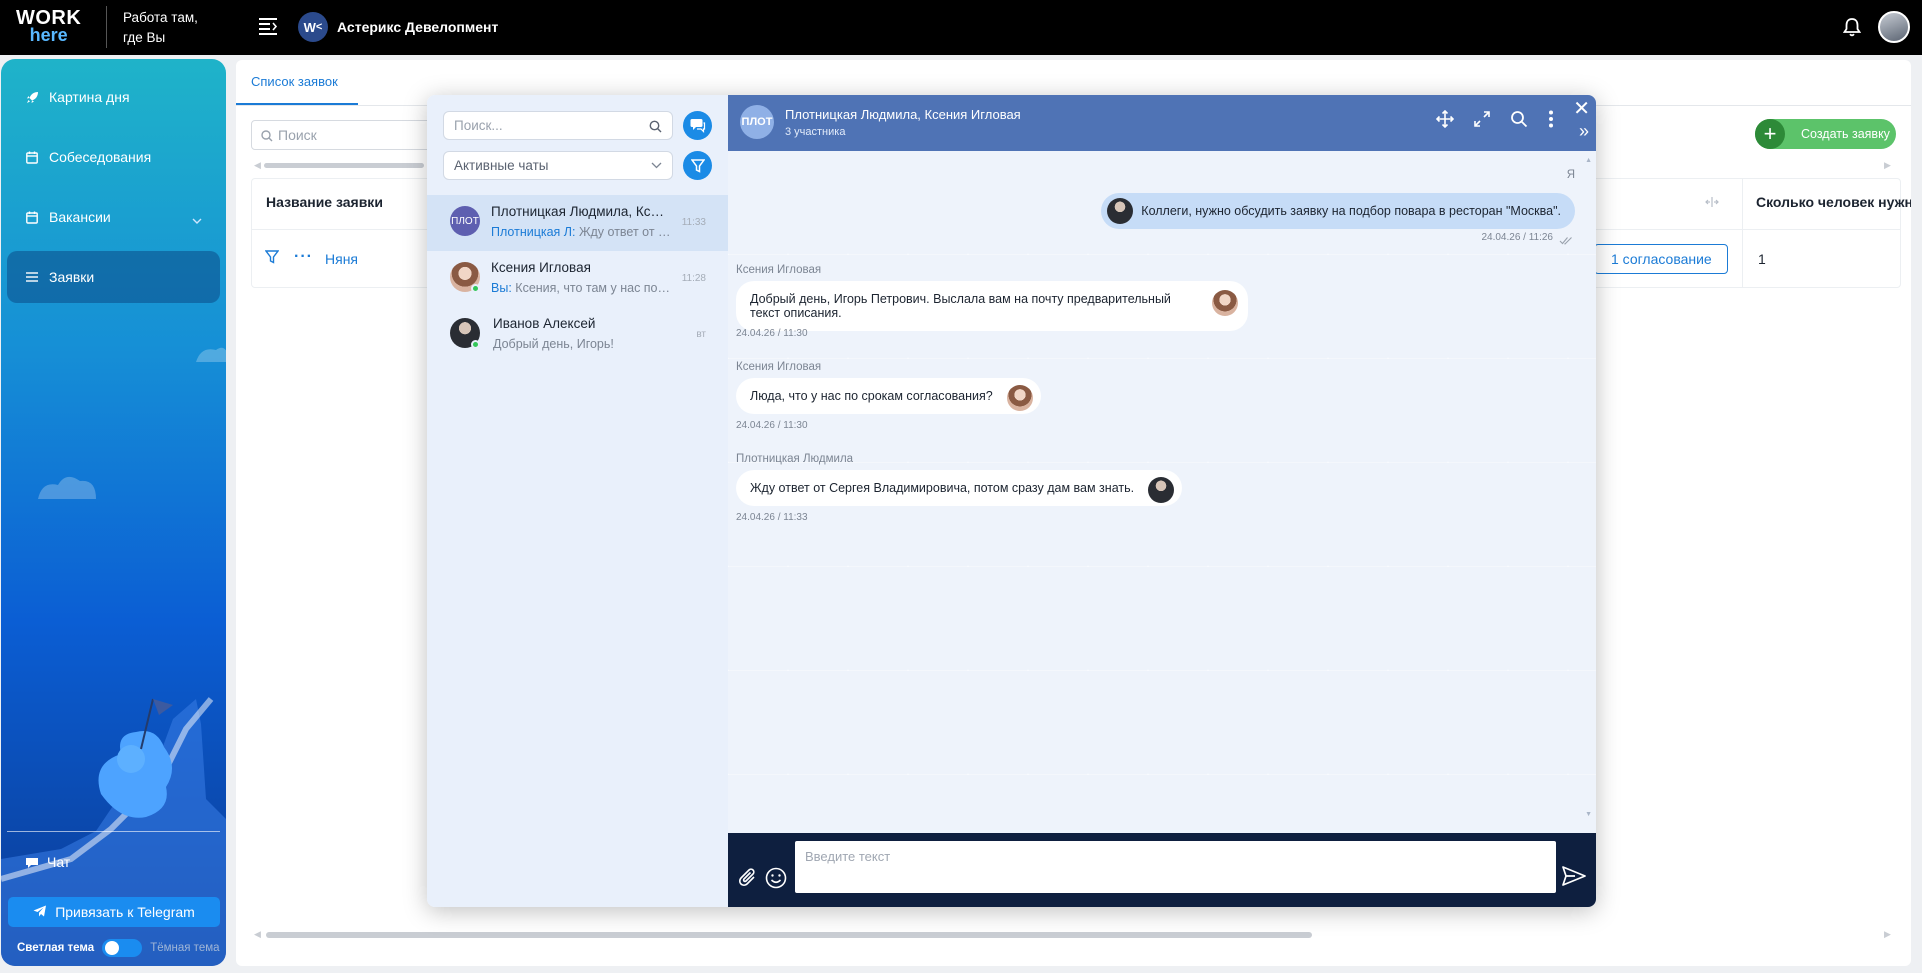 The image size is (1922, 973). Describe the element at coordinates (1175, 867) in the screenshot. I see `message-input: Введите текст` at that location.